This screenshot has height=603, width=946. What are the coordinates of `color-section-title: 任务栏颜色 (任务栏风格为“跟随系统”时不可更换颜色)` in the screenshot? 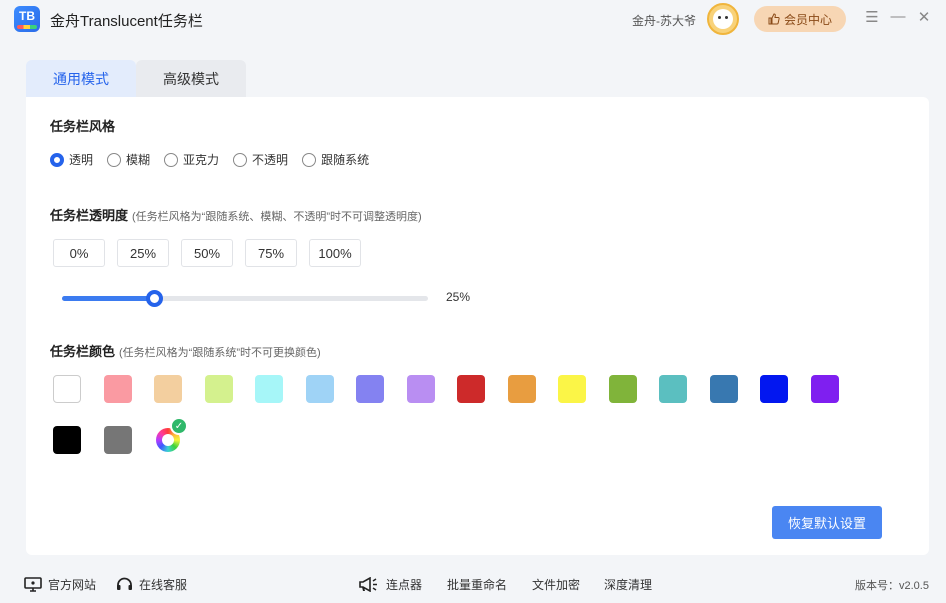 It's located at (185, 350).